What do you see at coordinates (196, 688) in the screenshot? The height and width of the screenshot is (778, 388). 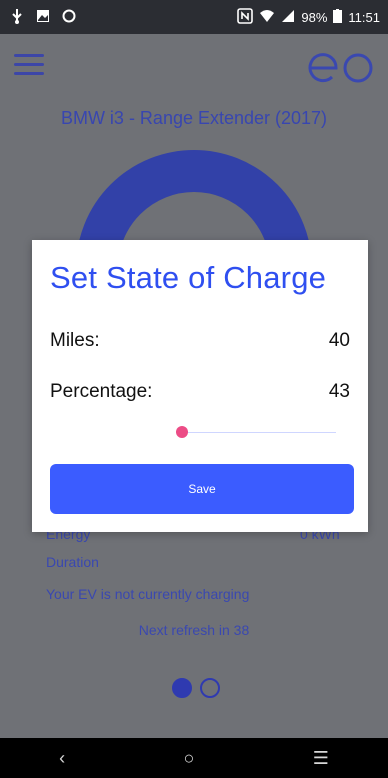 I see `page-indicator` at bounding box center [196, 688].